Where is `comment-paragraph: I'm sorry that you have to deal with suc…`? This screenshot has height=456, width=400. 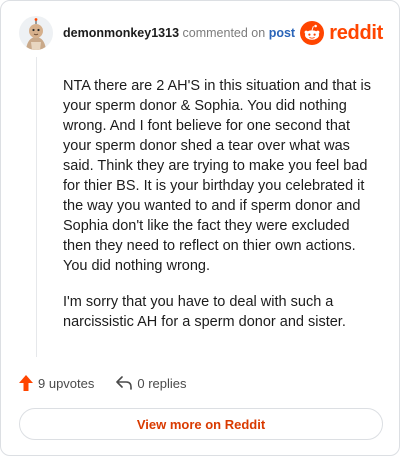 comment-paragraph: I'm sorry that you have to deal with suc… is located at coordinates (204, 312).